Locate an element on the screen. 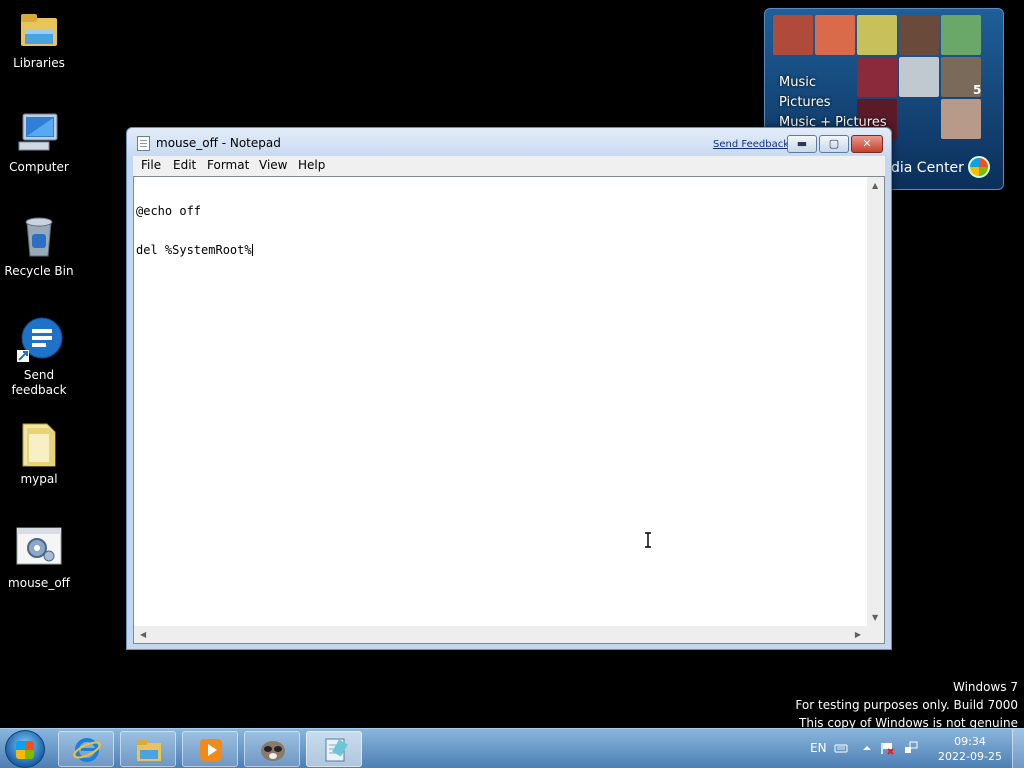 This screenshot has height=768, width=1024. desktop-icon-mypal: mypal is located at coordinates (39, 453).